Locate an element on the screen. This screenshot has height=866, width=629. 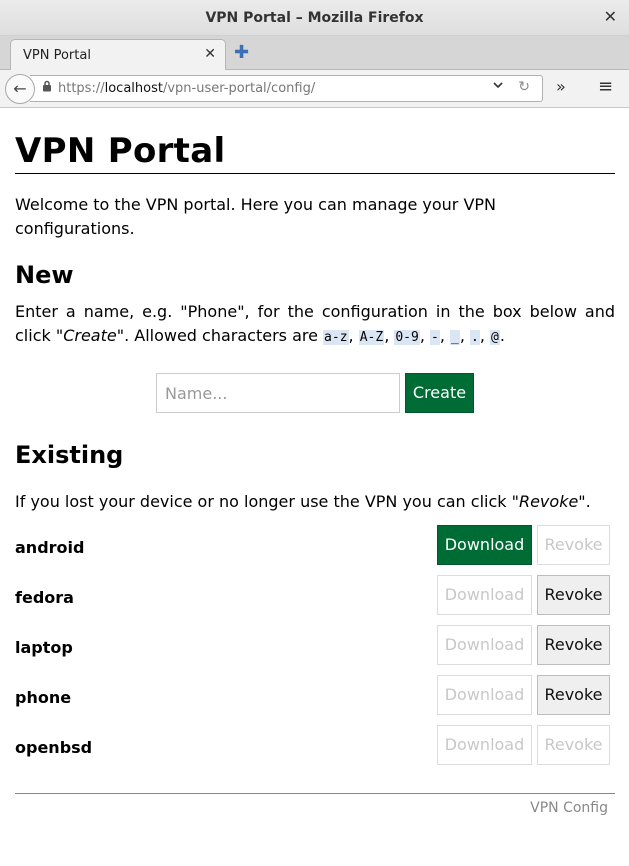
url-prefix: https:// is located at coordinates (81, 88).